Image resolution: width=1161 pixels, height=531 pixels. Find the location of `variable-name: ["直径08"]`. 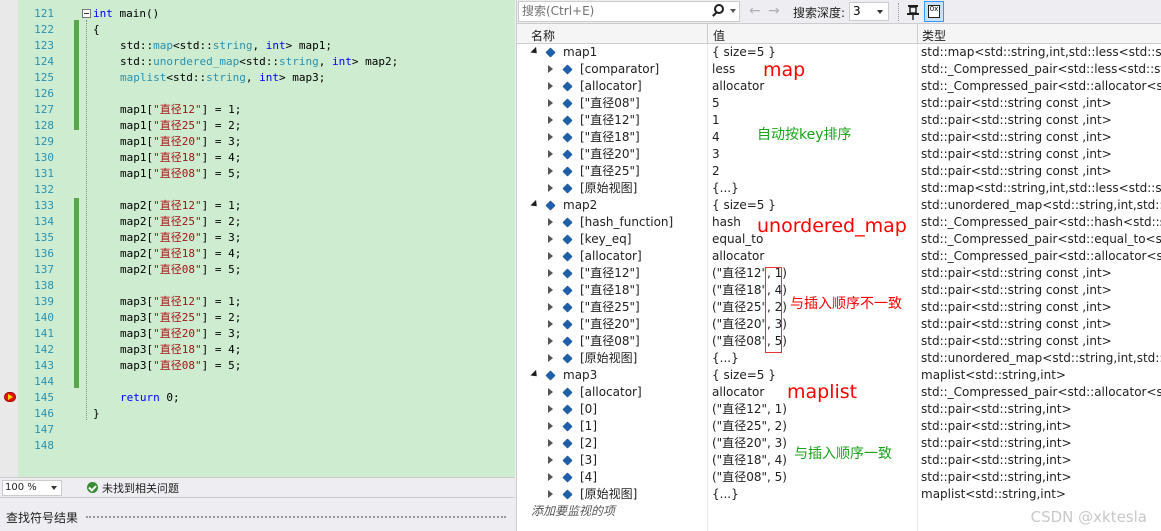

variable-name: ["直径08"] is located at coordinates (610, 341).